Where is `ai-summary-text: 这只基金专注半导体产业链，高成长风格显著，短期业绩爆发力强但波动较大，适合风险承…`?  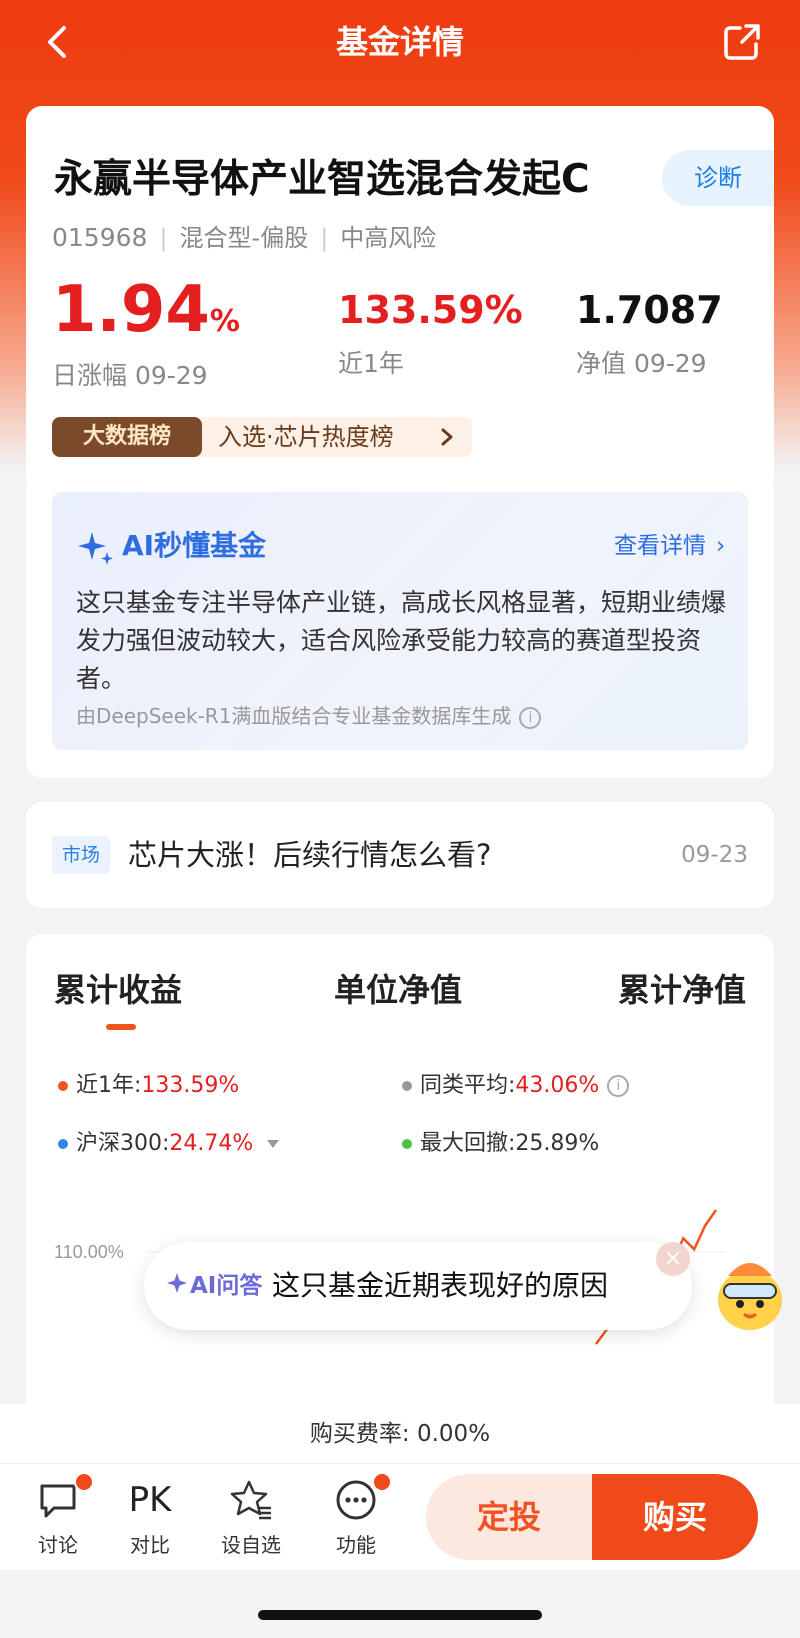
ai-summary-text: 这只基金专注半导体产业链，高成长风格显著，短期业绩爆发力强但波动较大，适合风险承… is located at coordinates (401, 640).